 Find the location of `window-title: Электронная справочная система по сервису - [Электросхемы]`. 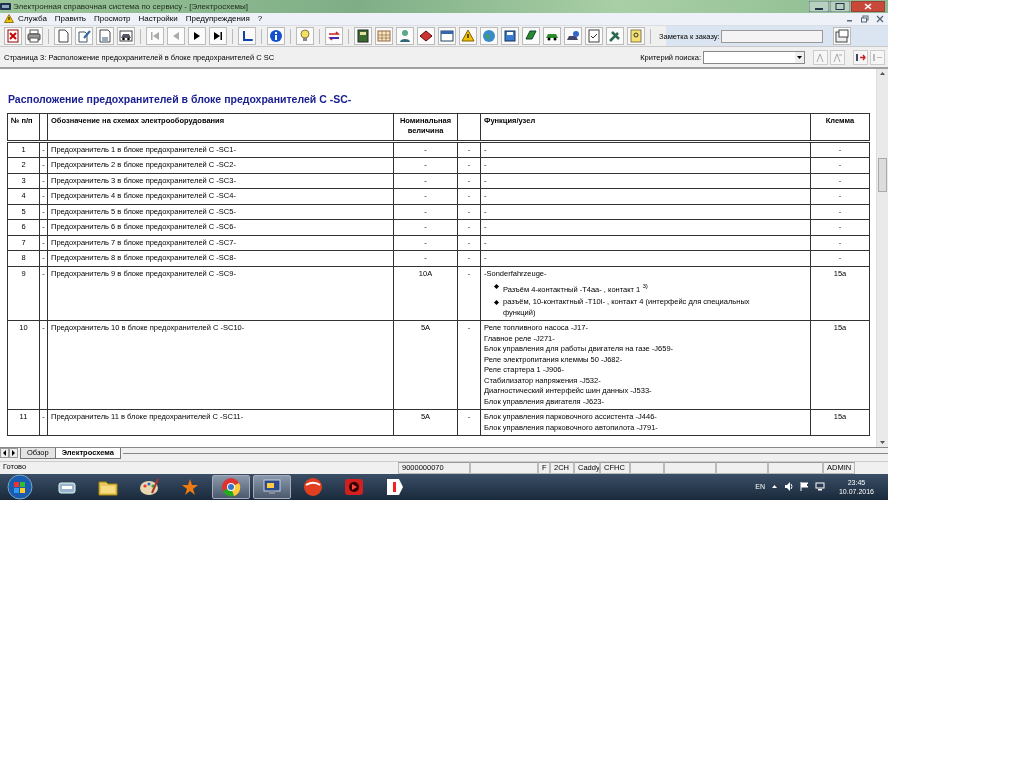

window-title: Электронная справочная система по сервису - [Электросхемы] is located at coordinates (131, 6).